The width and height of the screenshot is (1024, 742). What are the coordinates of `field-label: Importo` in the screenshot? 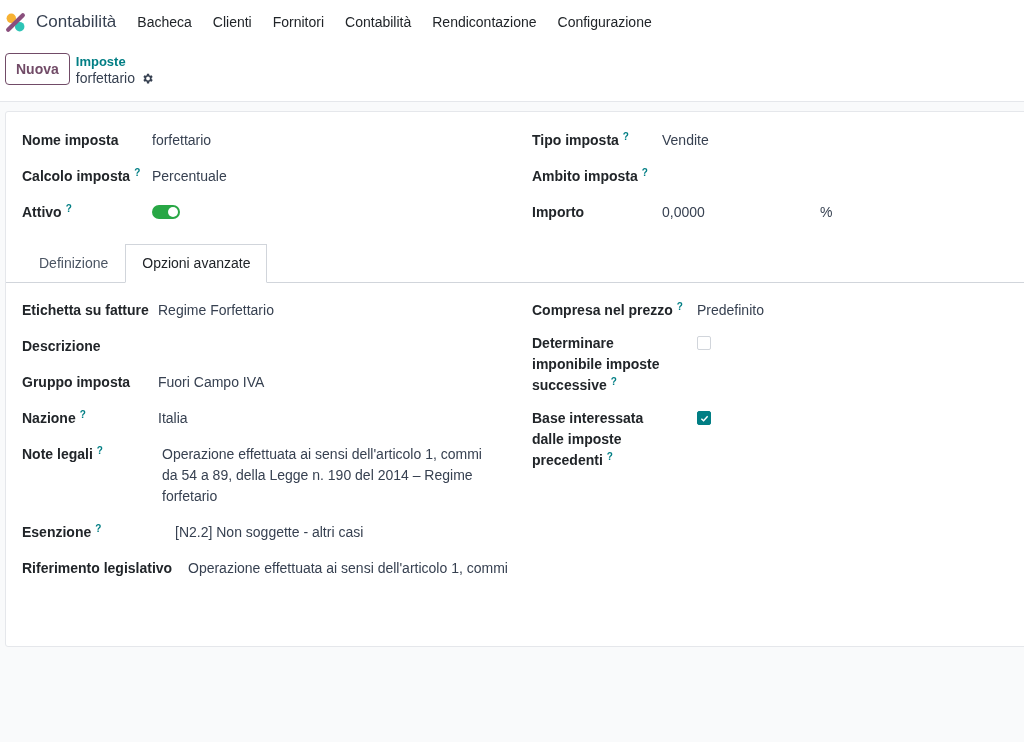 It's located at (559, 212).